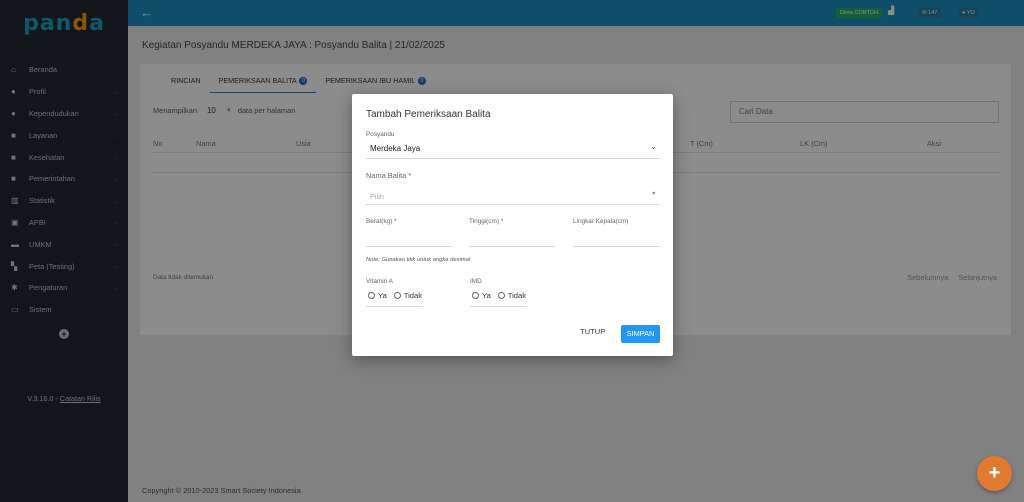  What do you see at coordinates (513, 204) in the screenshot?
I see `nama-balita-underline` at bounding box center [513, 204].